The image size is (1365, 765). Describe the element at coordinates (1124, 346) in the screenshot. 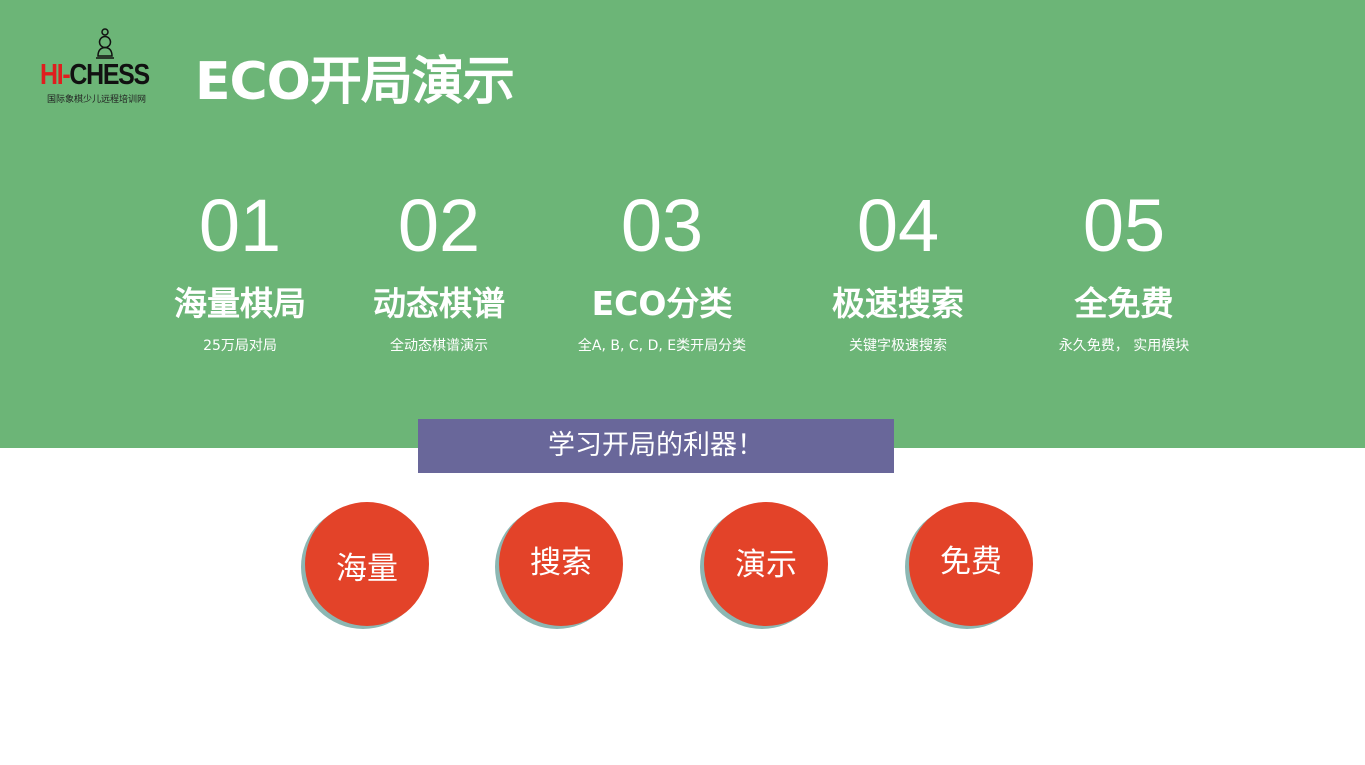

I see `feature-description: 永久免费， 实用模块` at that location.